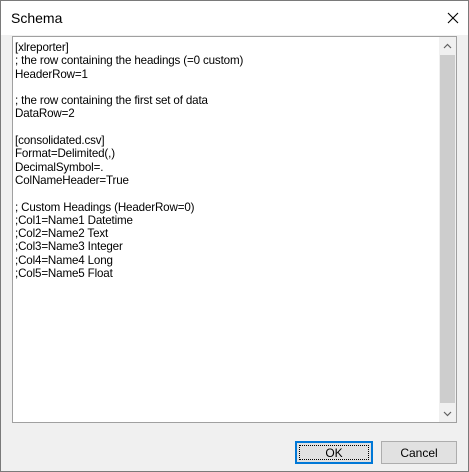  What do you see at coordinates (74, 220) in the screenshot?
I see `editor-line: ;Col1=Name1 Datetime` at bounding box center [74, 220].